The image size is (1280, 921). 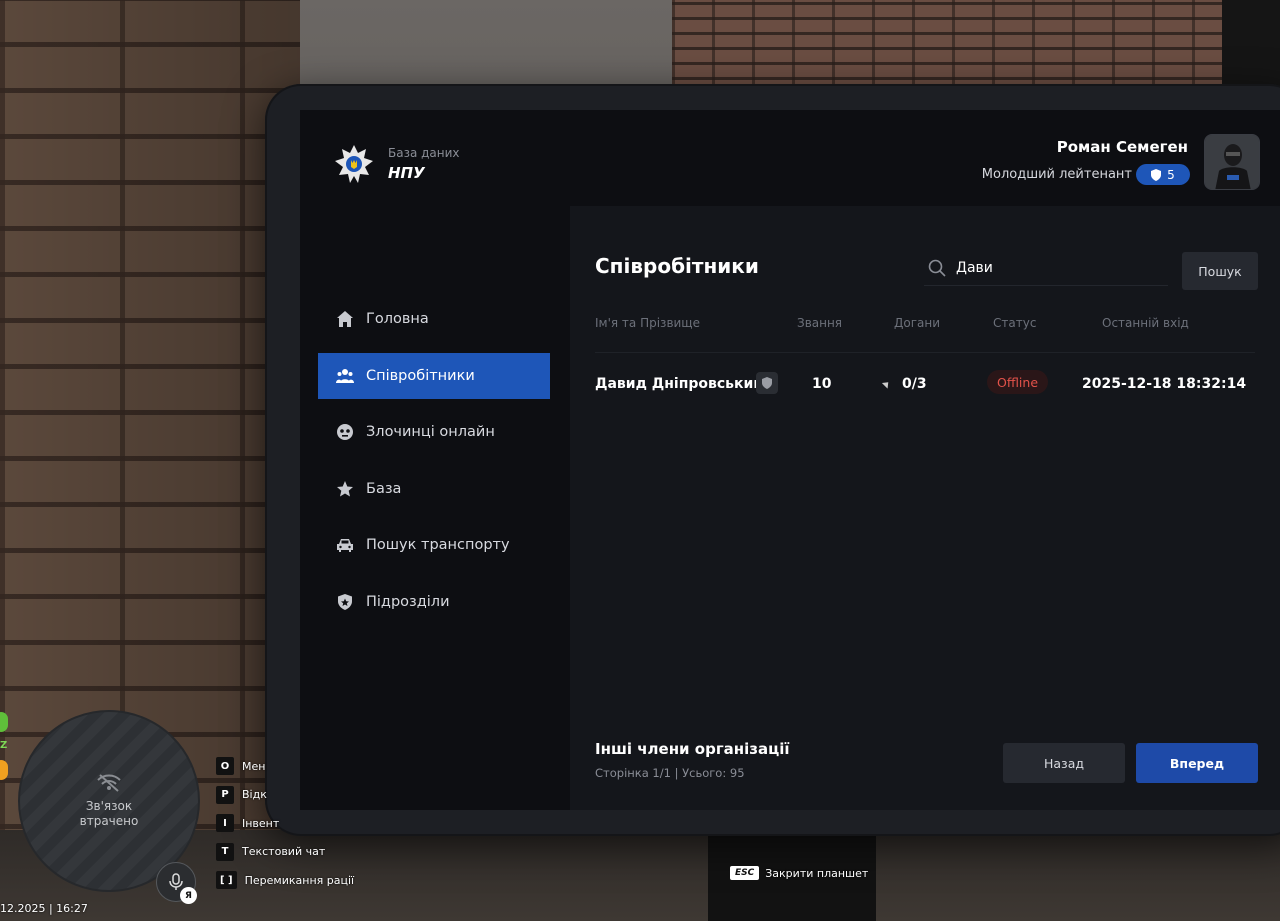 What do you see at coordinates (937, 268) in the screenshot?
I see `search-icon` at bounding box center [937, 268].